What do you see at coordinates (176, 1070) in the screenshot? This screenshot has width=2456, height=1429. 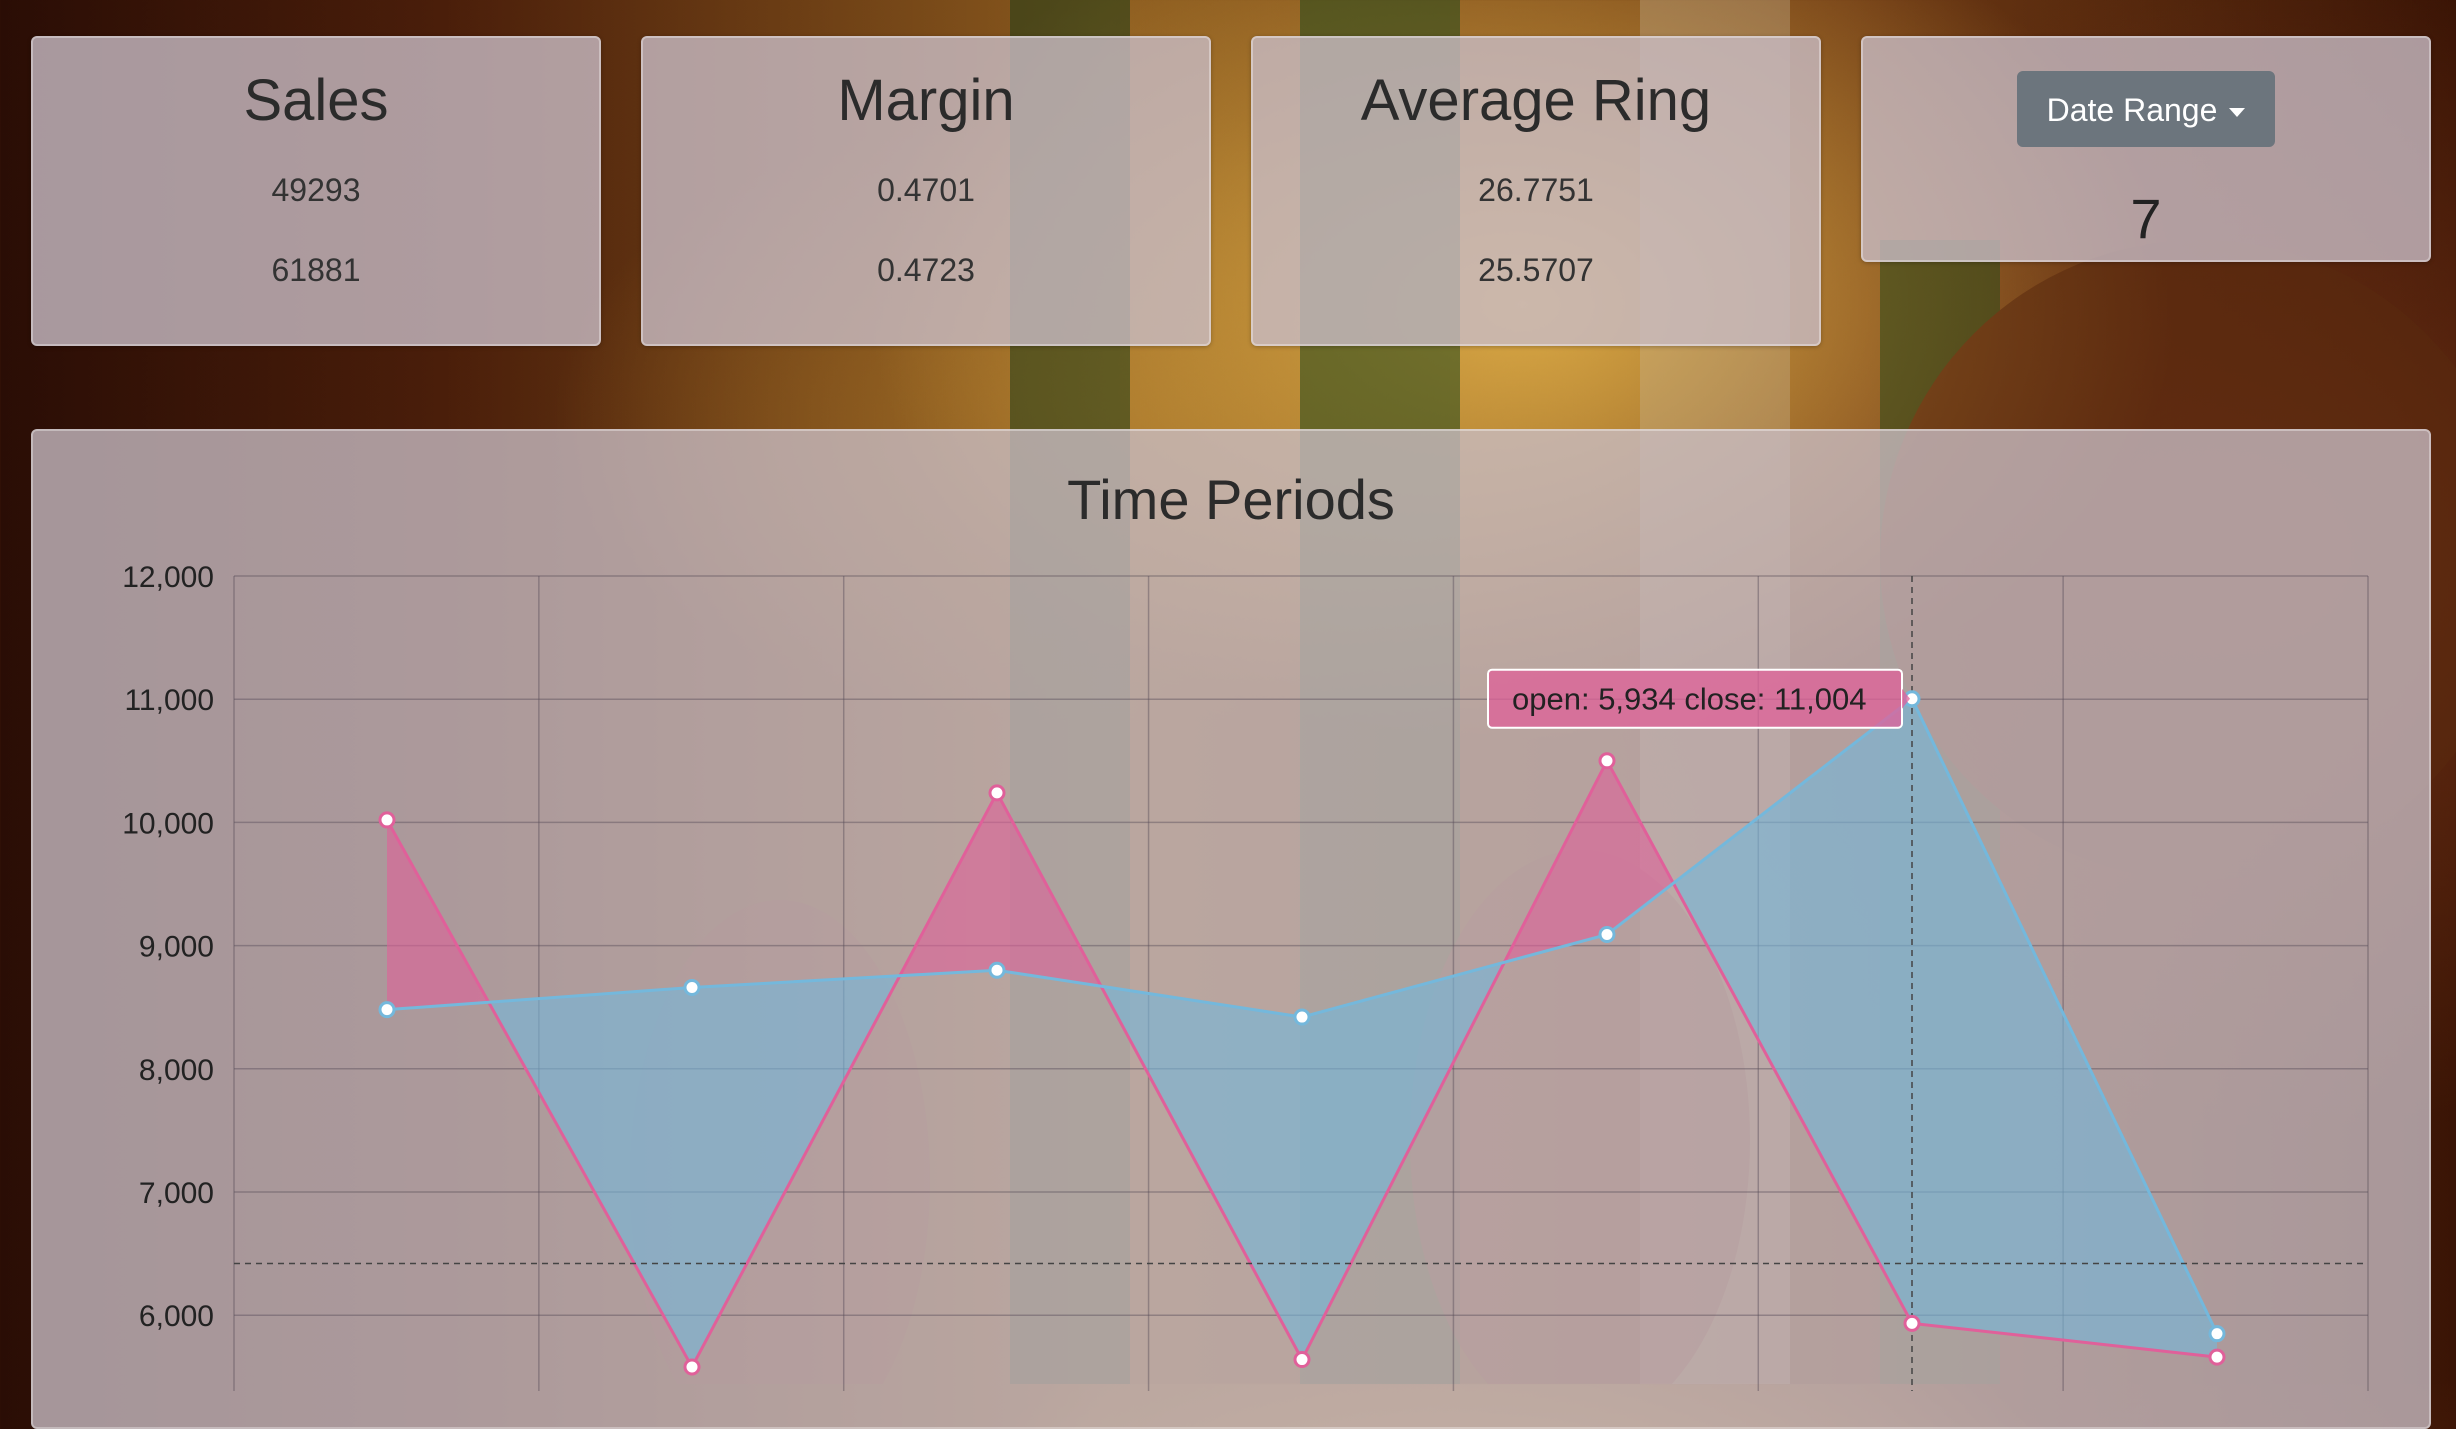 I see `y-tick-label: 8,000` at bounding box center [176, 1070].